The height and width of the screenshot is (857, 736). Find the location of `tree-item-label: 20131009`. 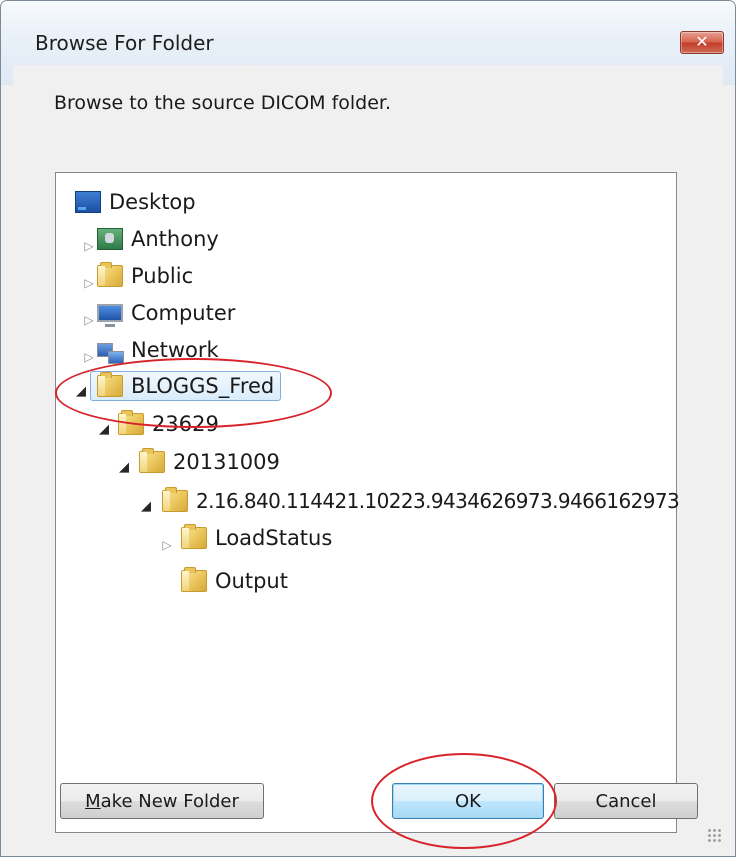

tree-item-label: 20131009 is located at coordinates (226, 462).